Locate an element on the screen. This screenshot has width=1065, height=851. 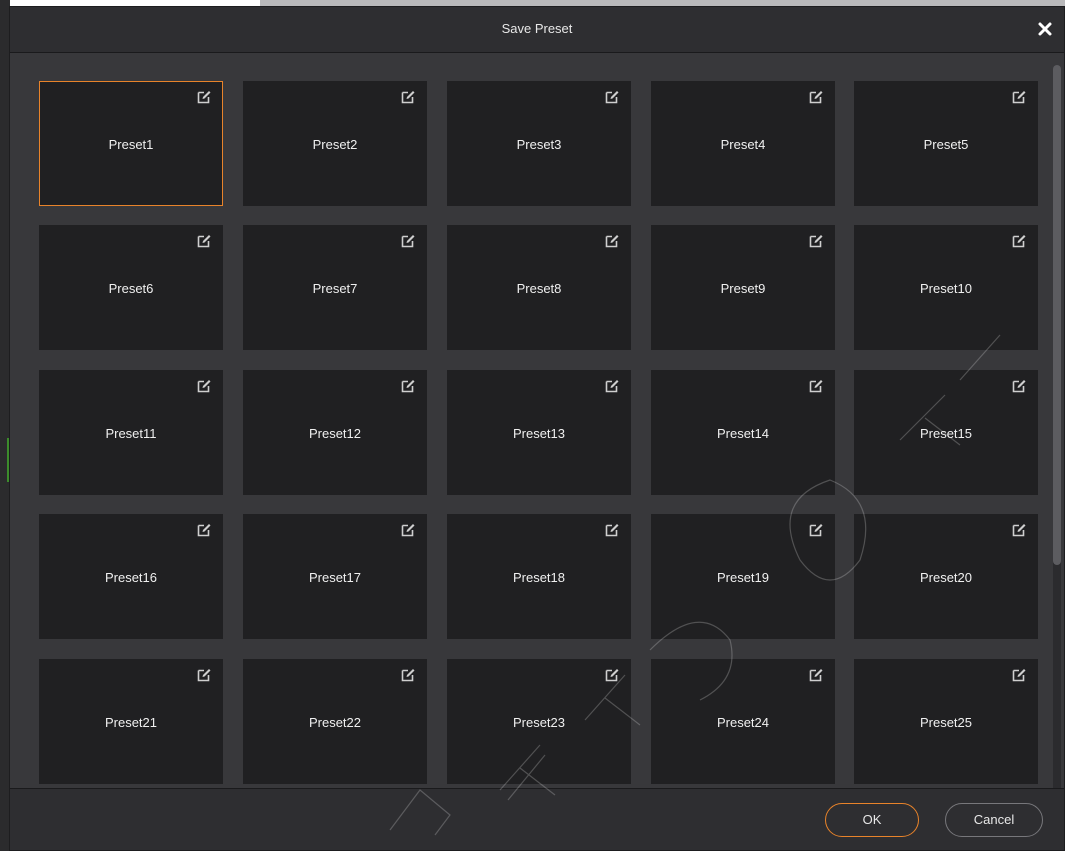
preset-tile: Preset3 is located at coordinates (539, 143).